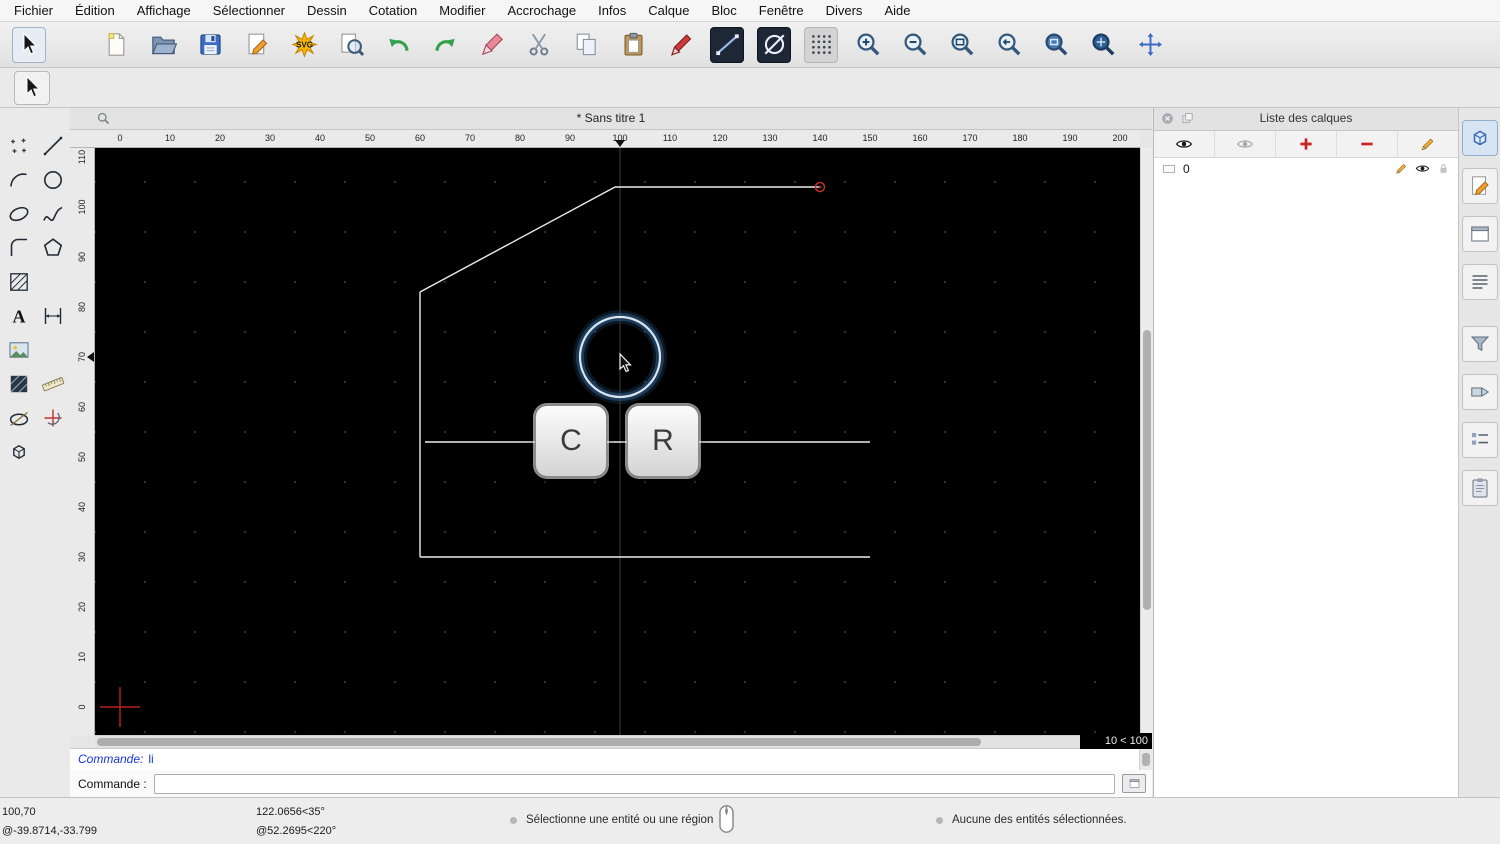  What do you see at coordinates (821, 44) in the screenshot?
I see `snap-grid-button` at bounding box center [821, 44].